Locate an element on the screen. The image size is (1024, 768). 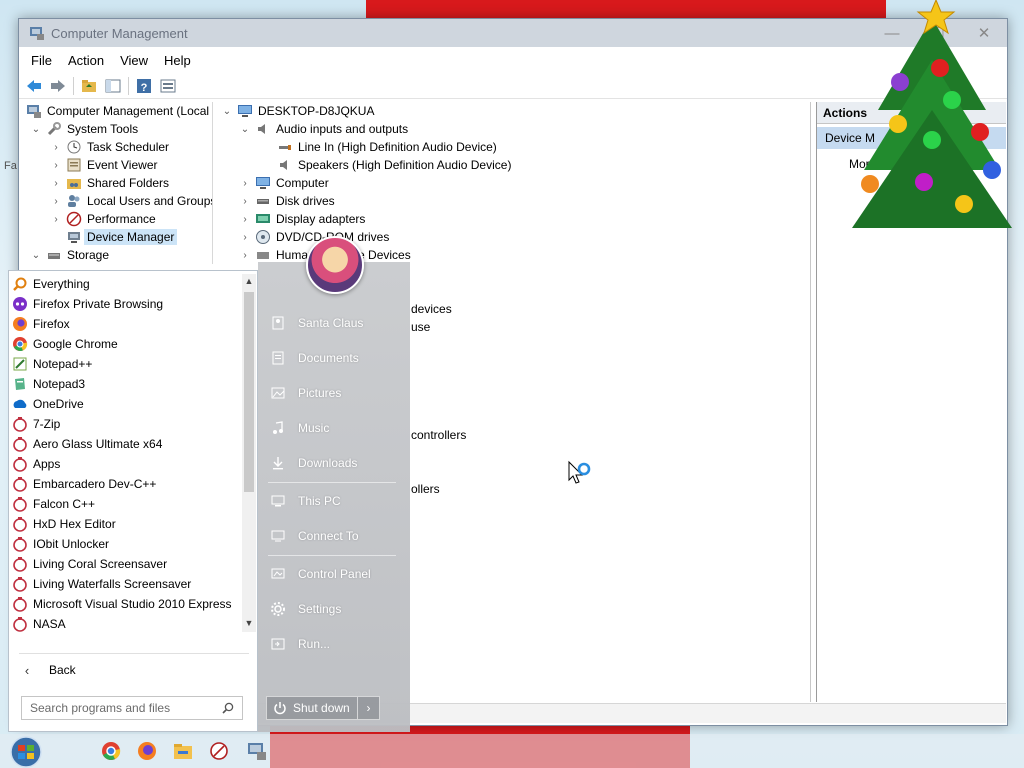
program-item-app-10: Embarcadero Dev-C++ is located at coordinates (82, 484).